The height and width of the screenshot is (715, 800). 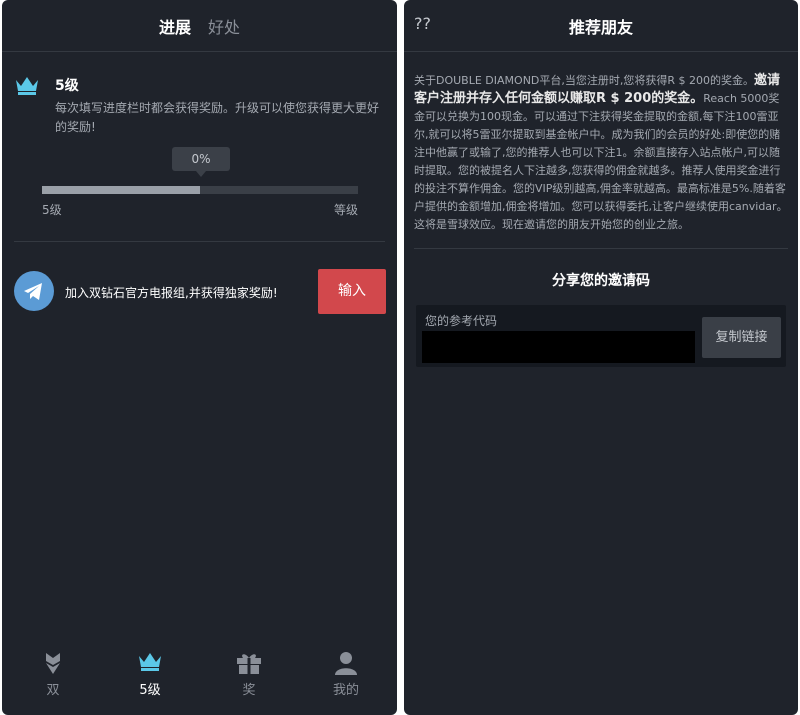 I want to click on diamond-icon, so click(x=53, y=663).